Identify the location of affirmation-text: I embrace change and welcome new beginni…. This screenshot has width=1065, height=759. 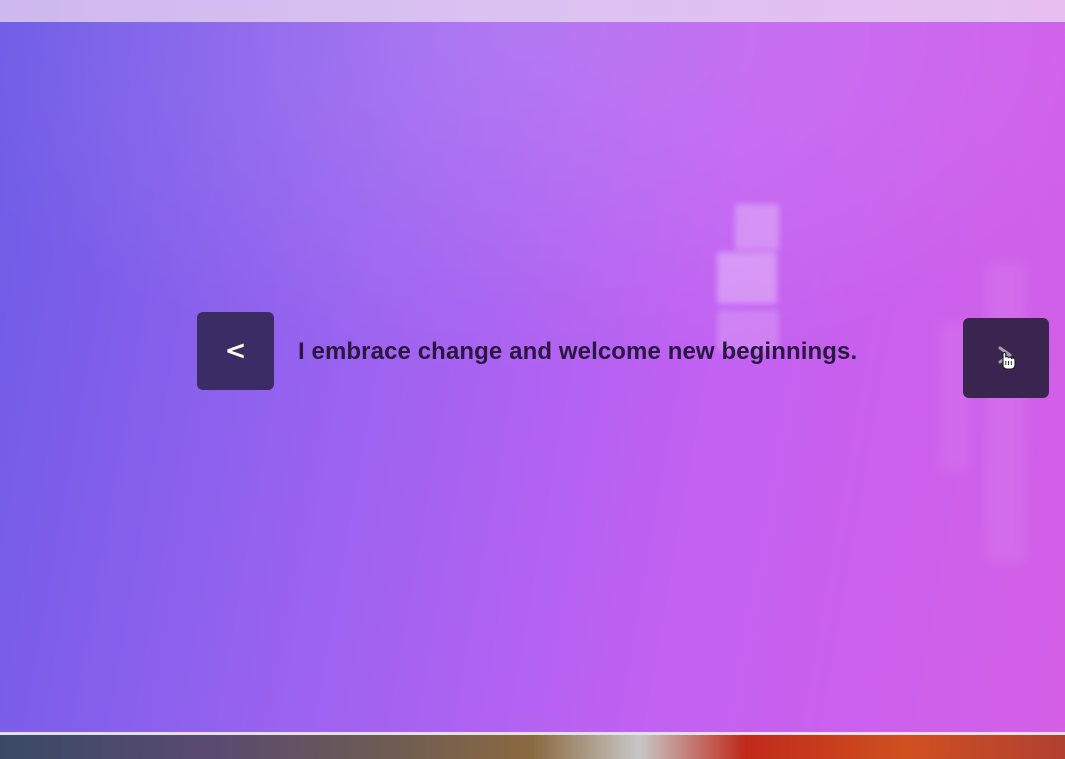
(578, 351).